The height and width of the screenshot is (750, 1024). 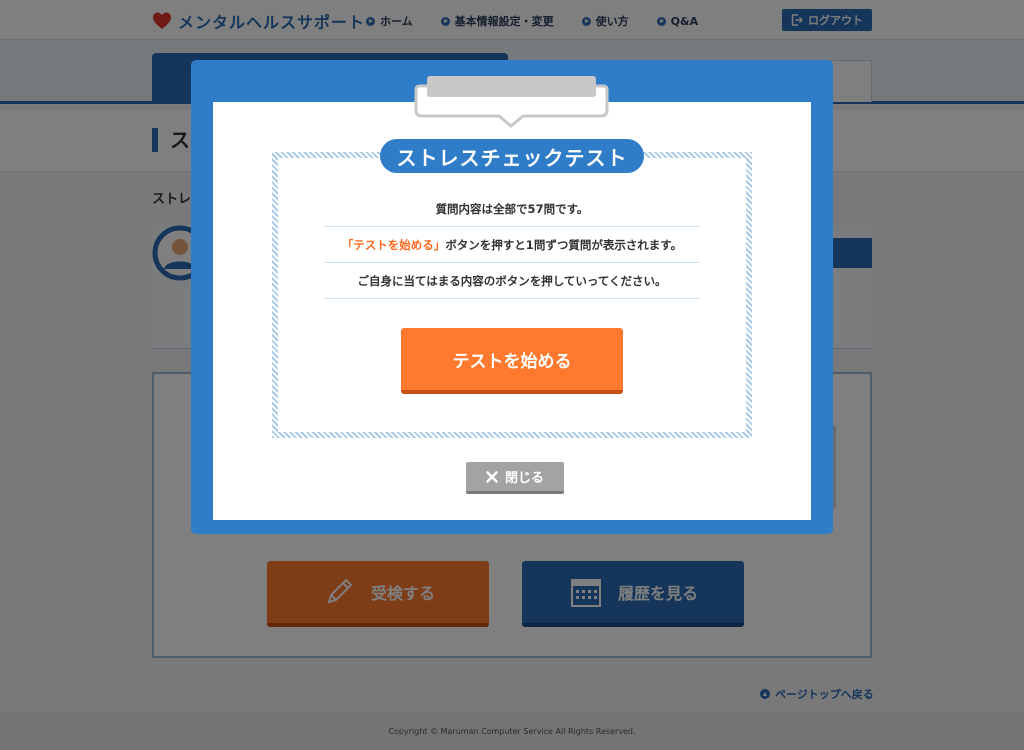 I want to click on start-test-button: テストを始める, so click(x=512, y=361).